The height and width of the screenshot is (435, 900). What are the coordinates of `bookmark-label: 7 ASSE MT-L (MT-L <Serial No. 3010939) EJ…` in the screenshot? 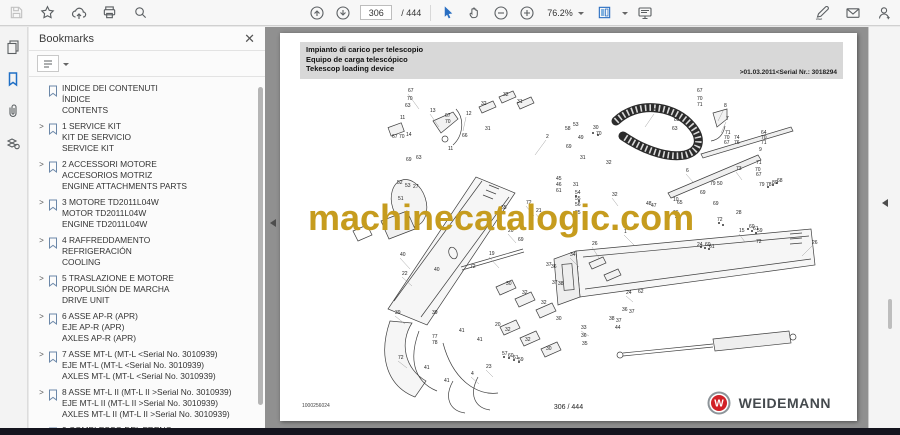 It's located at (140, 365).